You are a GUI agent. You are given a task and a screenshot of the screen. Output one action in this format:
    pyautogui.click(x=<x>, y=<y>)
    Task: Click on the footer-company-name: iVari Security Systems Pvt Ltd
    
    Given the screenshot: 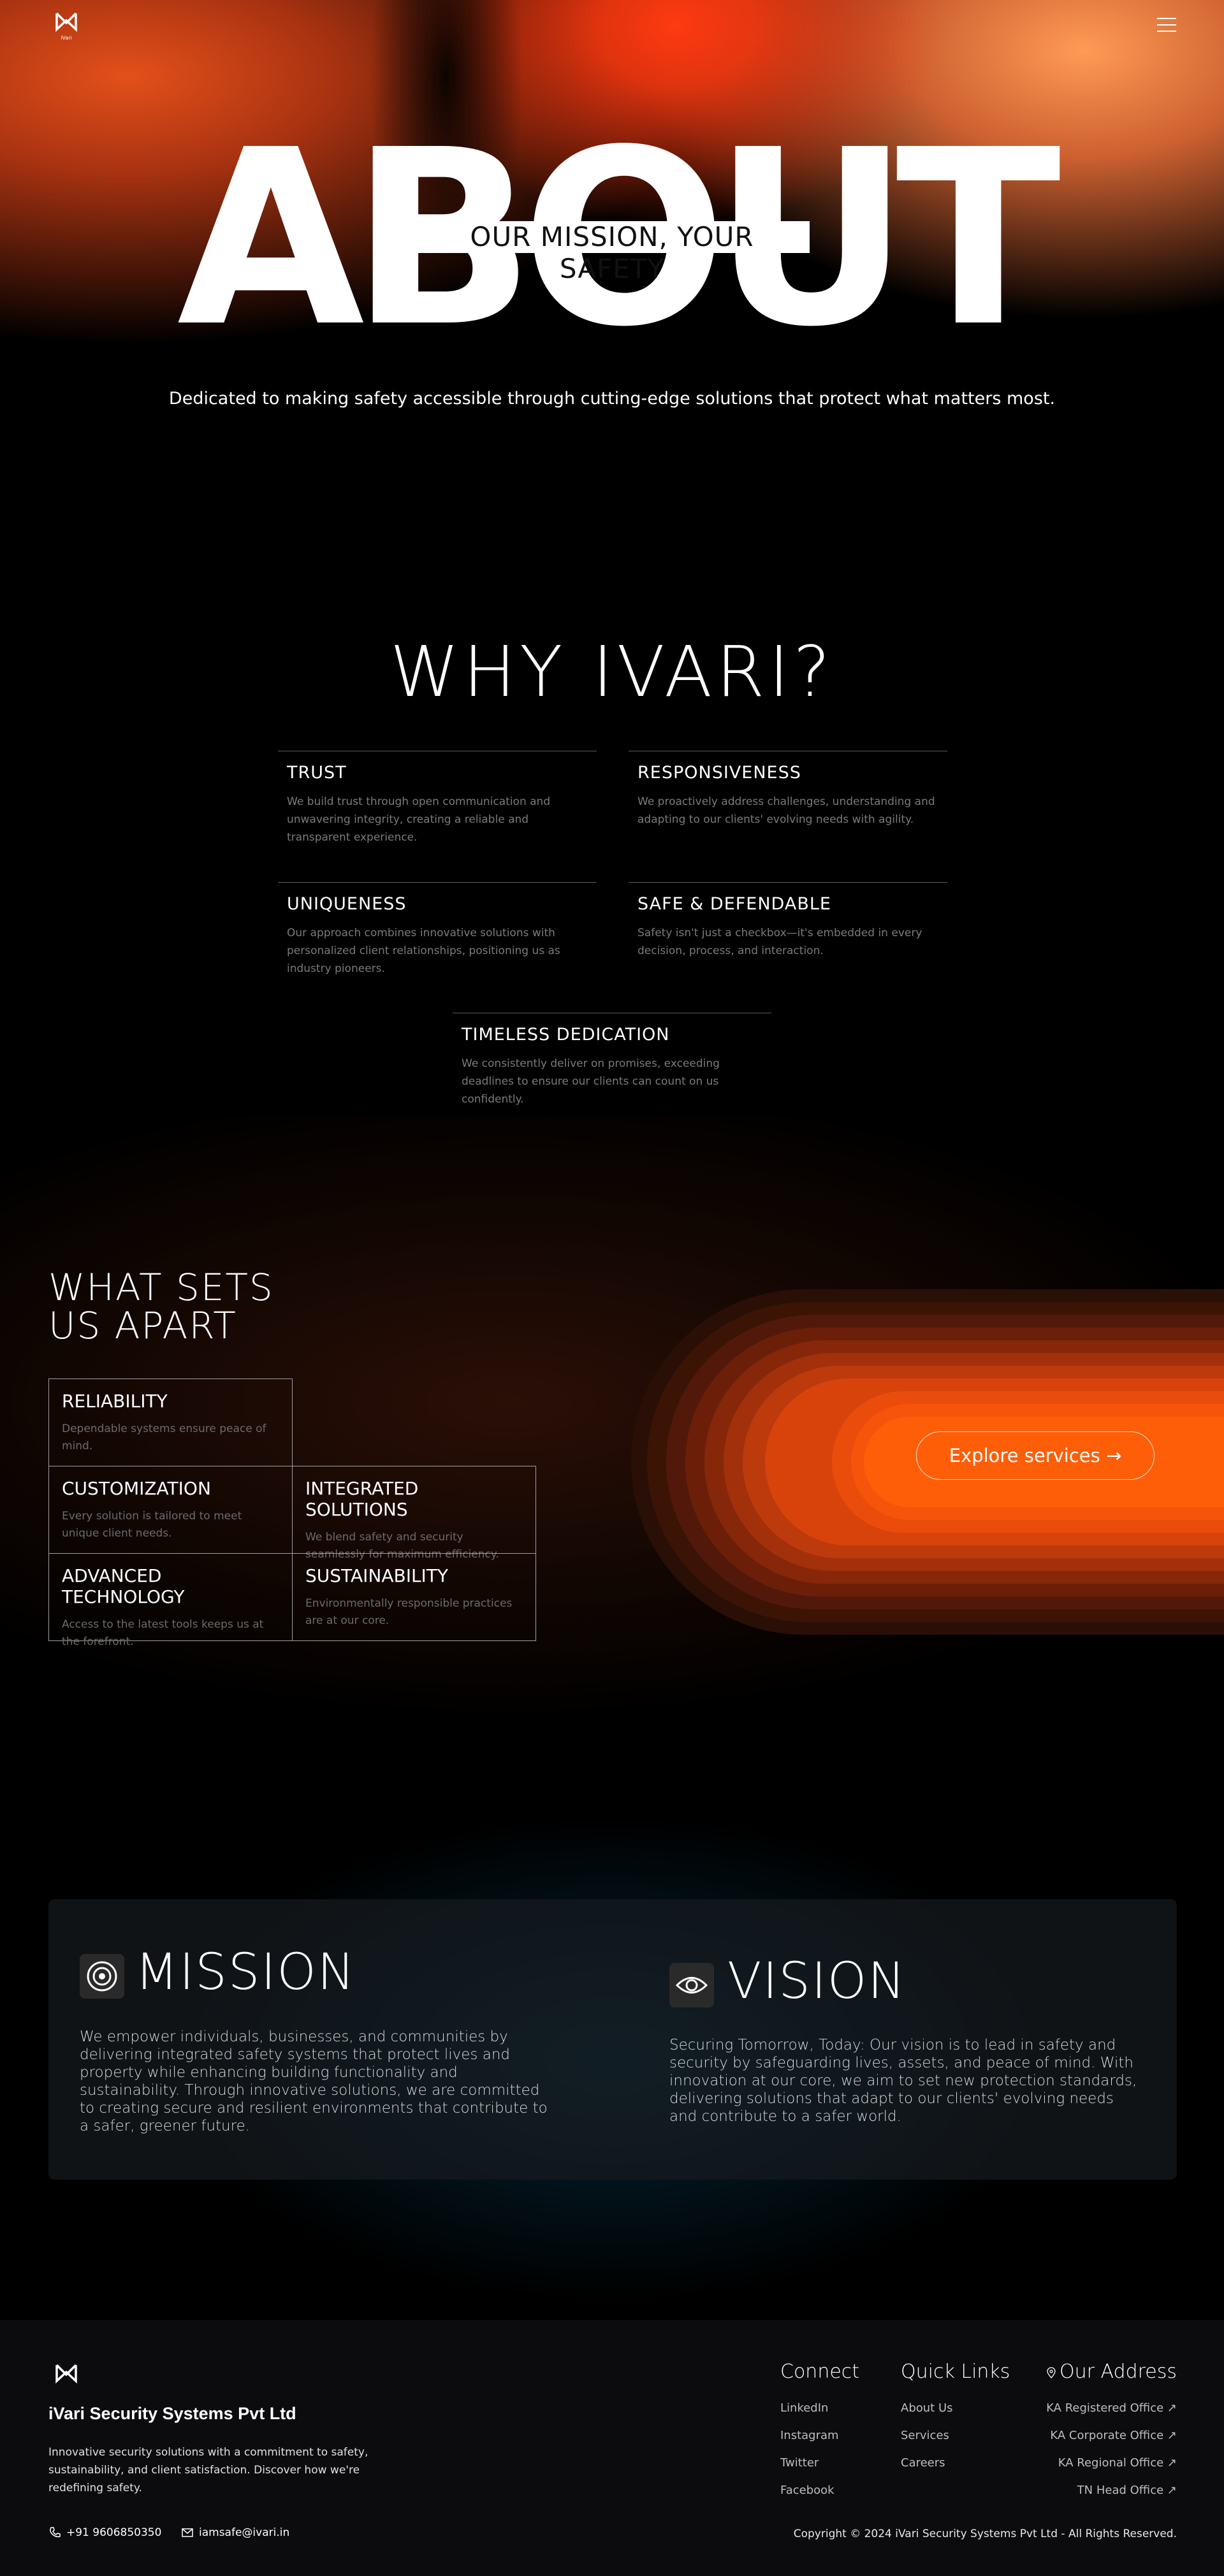 What is the action you would take?
    pyautogui.click(x=172, y=2413)
    